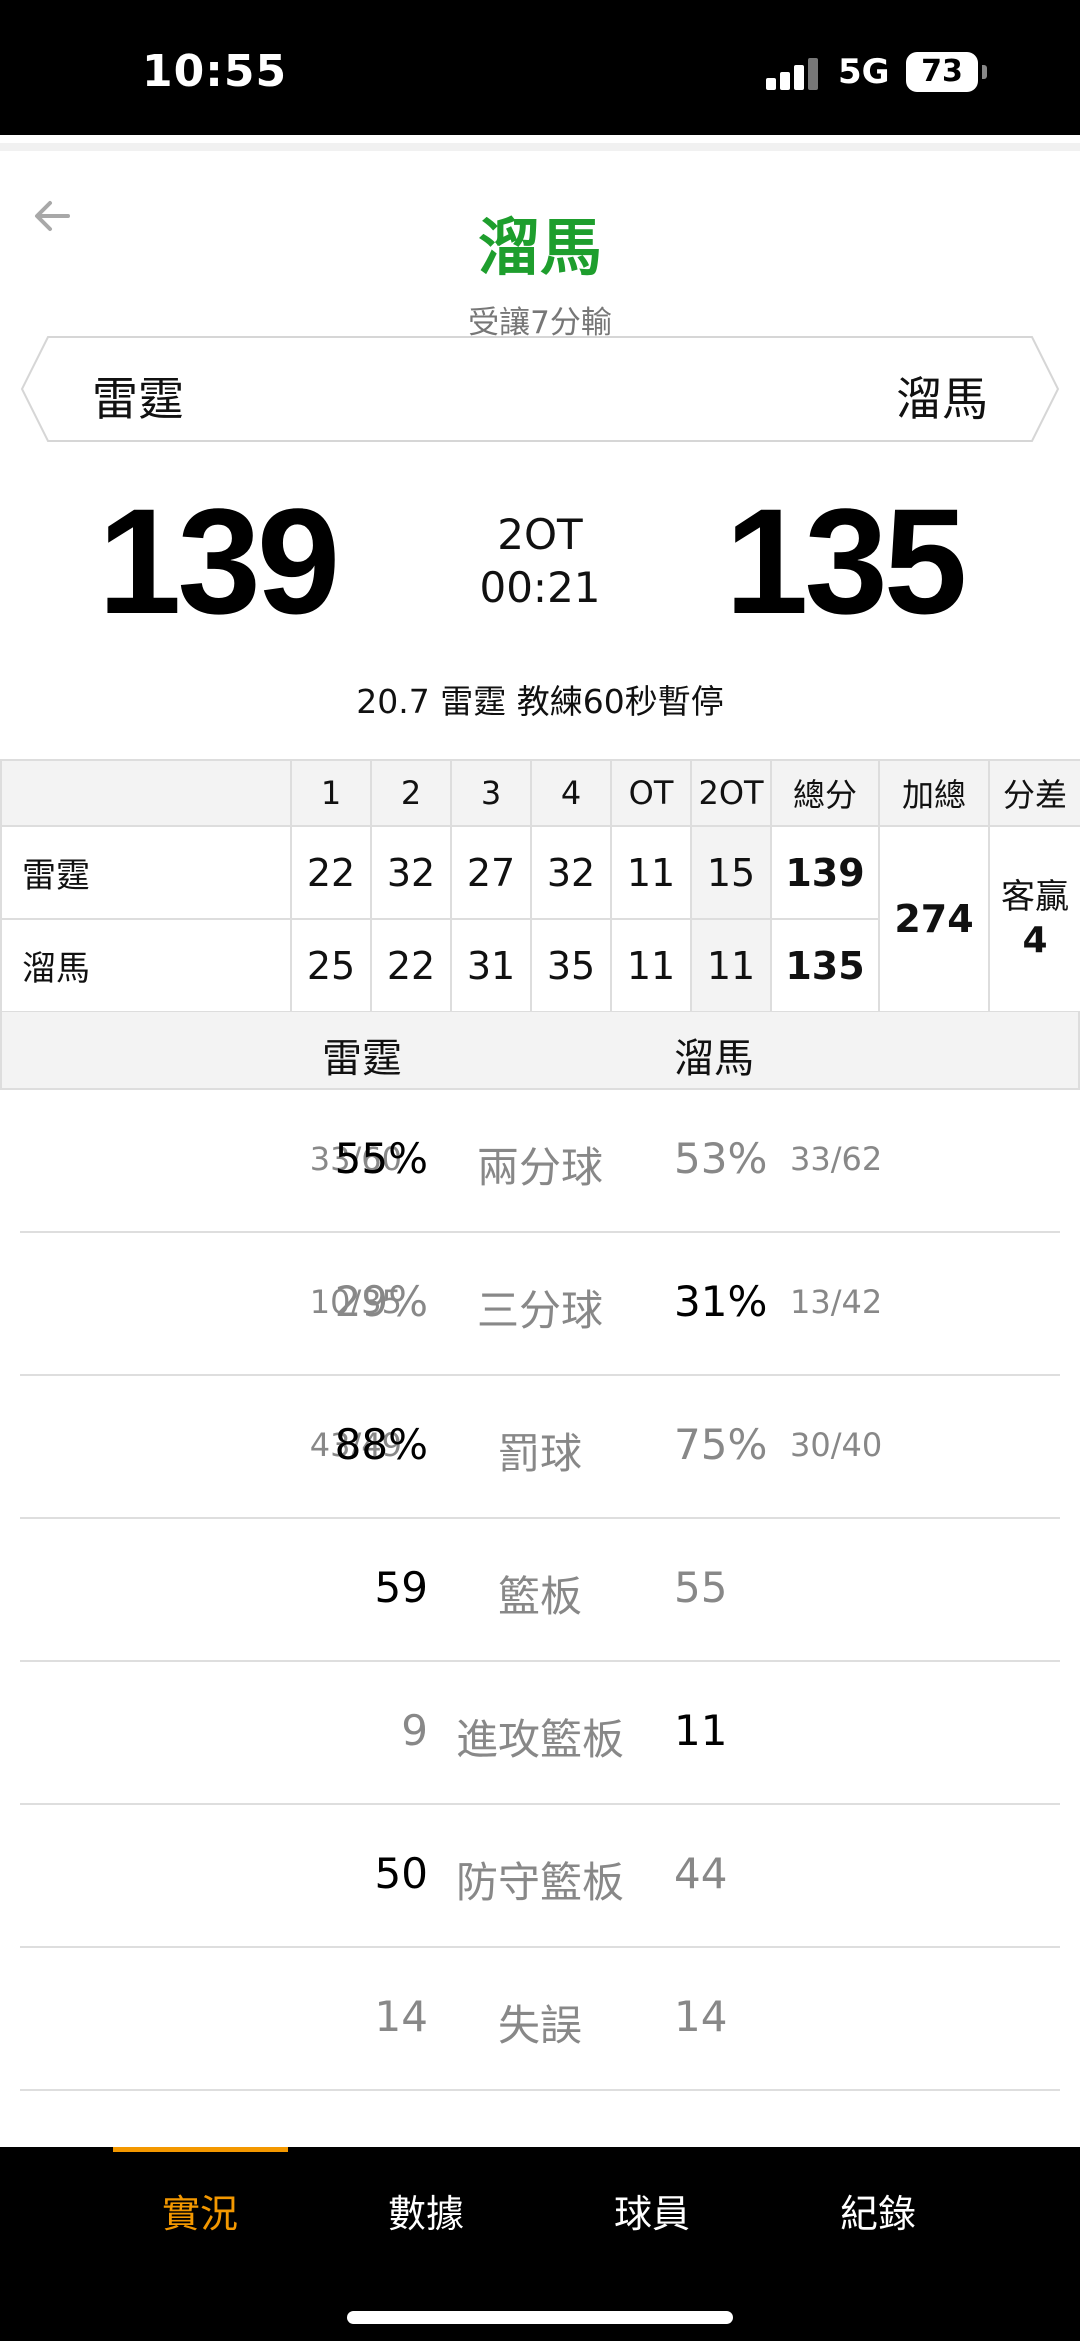 This screenshot has width=1080, height=2341. I want to click on quarter-score: 15, so click(731, 872).